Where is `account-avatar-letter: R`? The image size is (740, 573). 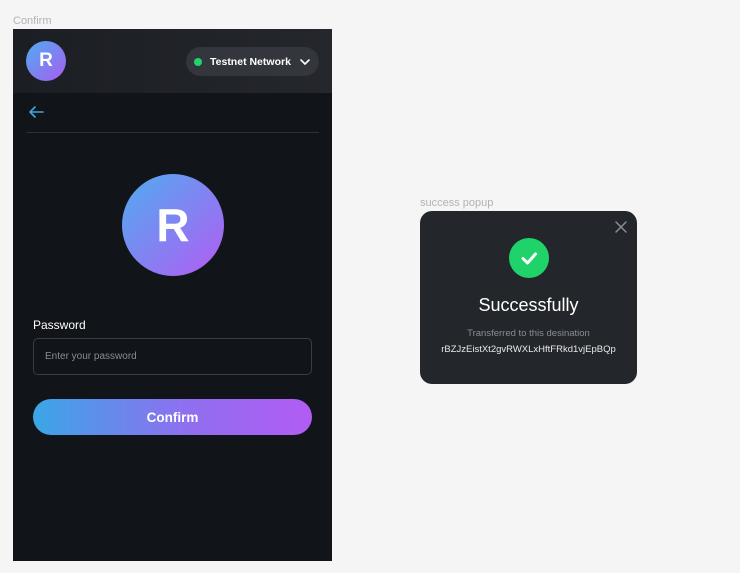 account-avatar-letter: R is located at coordinates (173, 225).